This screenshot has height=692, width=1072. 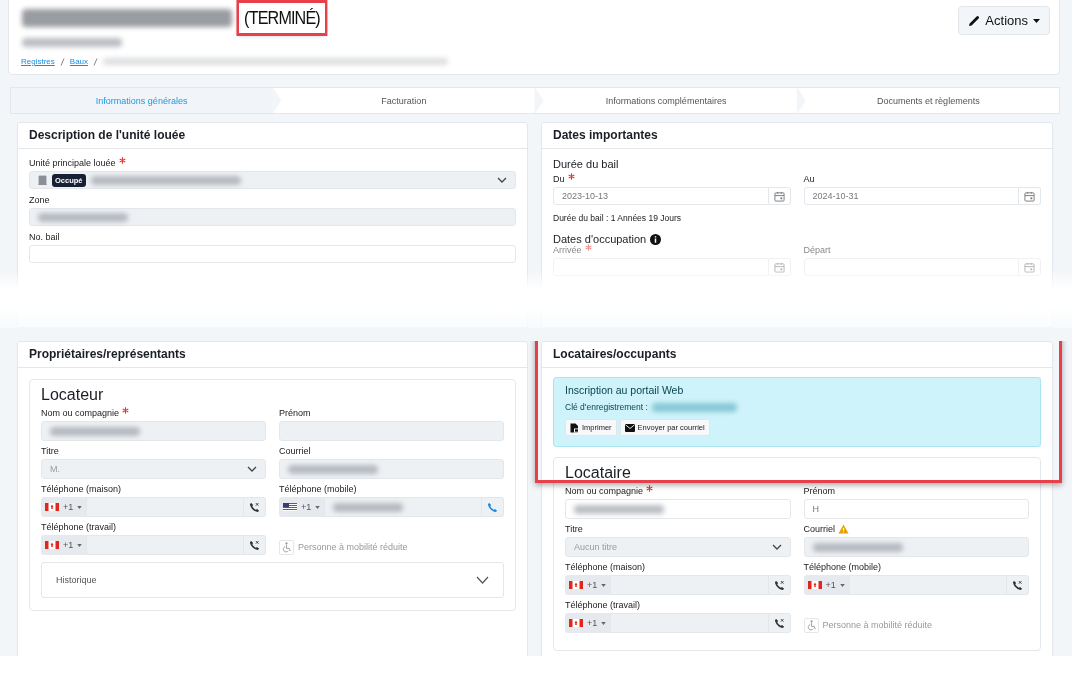 I want to click on registration-key-label: Clé d'enregistrement :, so click(x=606, y=407).